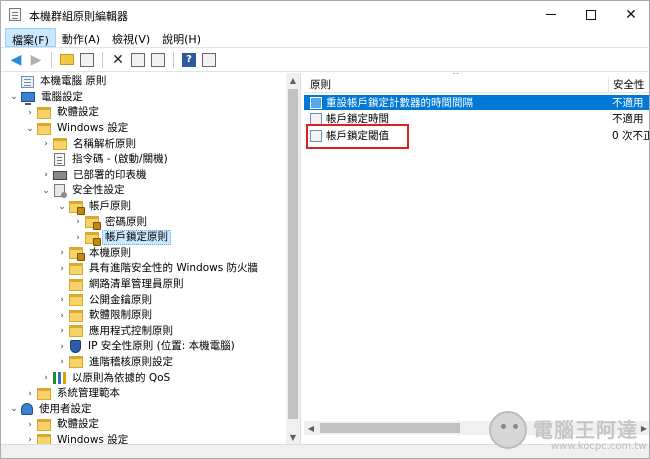 The image size is (650, 459). I want to click on tree-item: ⌄ Windows 設定, so click(145, 129).